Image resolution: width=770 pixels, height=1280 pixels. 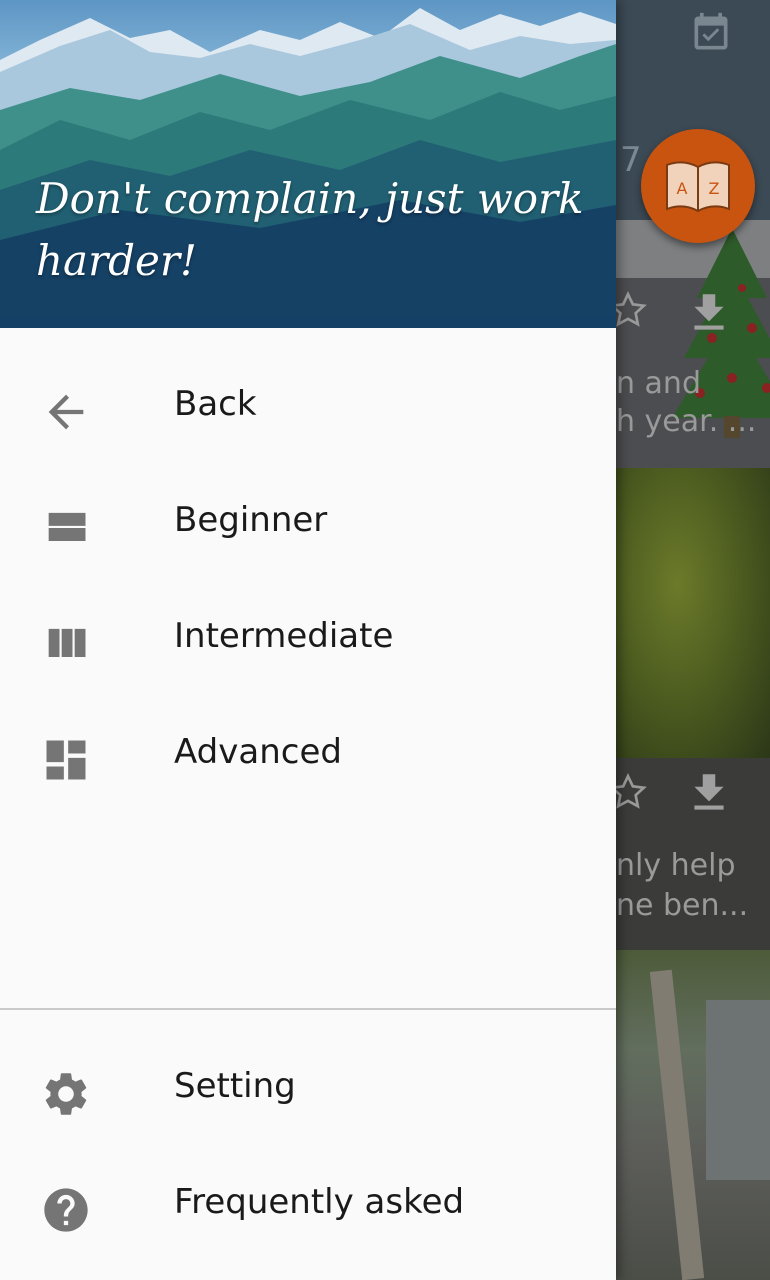 What do you see at coordinates (308, 1088) in the screenshot?
I see `menu-item-setting: Setting` at bounding box center [308, 1088].